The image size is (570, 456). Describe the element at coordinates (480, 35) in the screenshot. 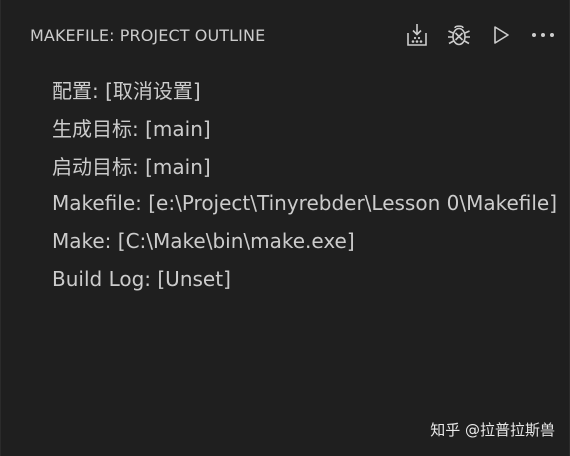

I see `header-actions` at that location.